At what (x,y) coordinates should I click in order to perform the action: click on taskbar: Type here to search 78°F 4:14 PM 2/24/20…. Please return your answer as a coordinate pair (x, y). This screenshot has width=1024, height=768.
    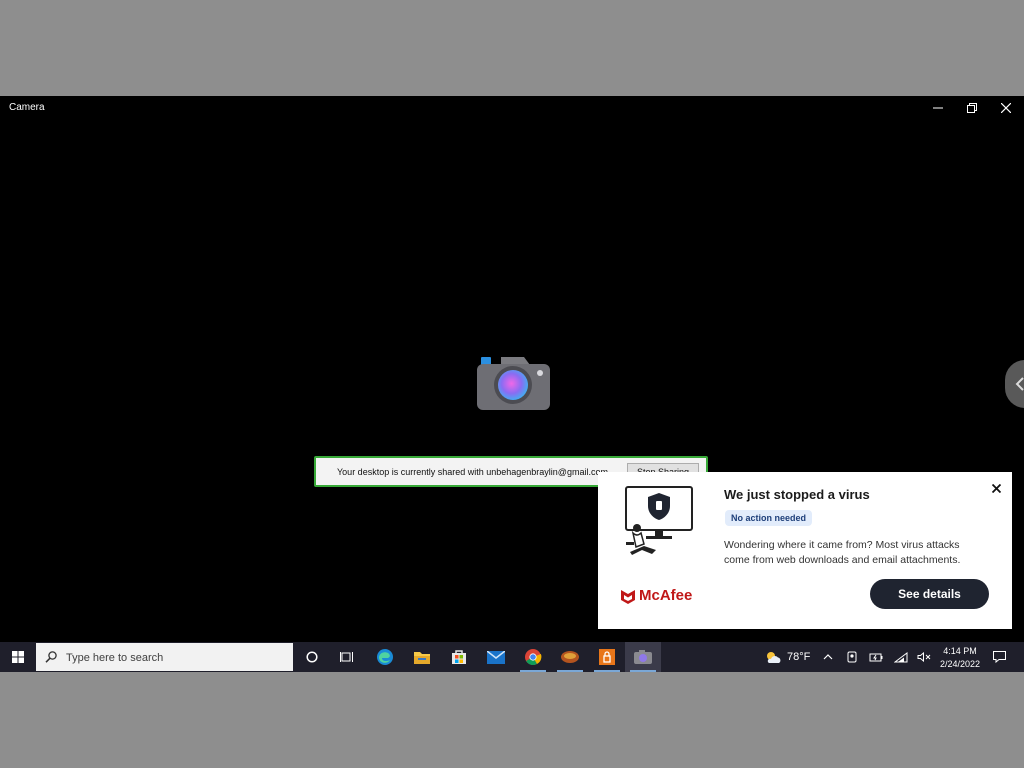
    Looking at the image, I should click on (512, 657).